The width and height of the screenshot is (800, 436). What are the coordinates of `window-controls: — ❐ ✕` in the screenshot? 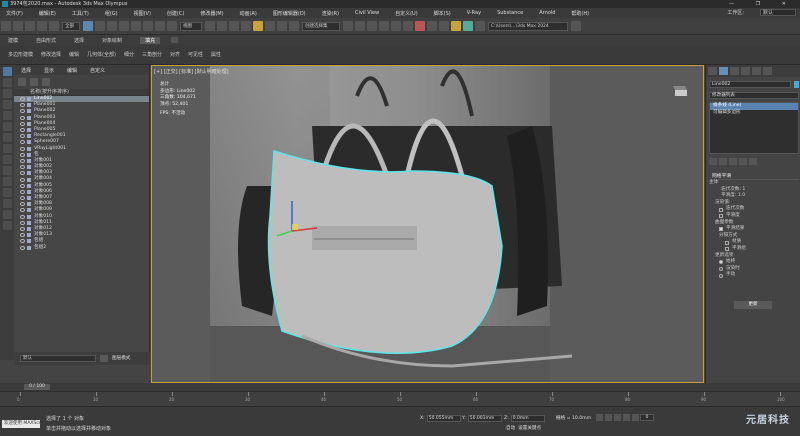 It's located at (762, 4).